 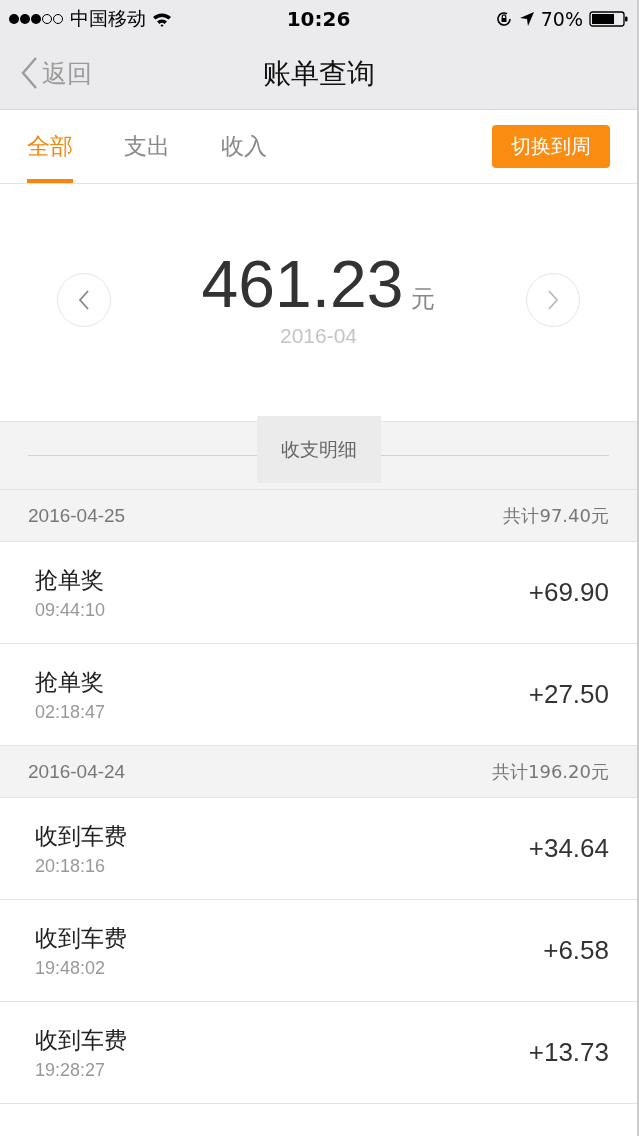 What do you see at coordinates (550, 771) in the screenshot?
I see `day-total: 共计196.20元` at bounding box center [550, 771].